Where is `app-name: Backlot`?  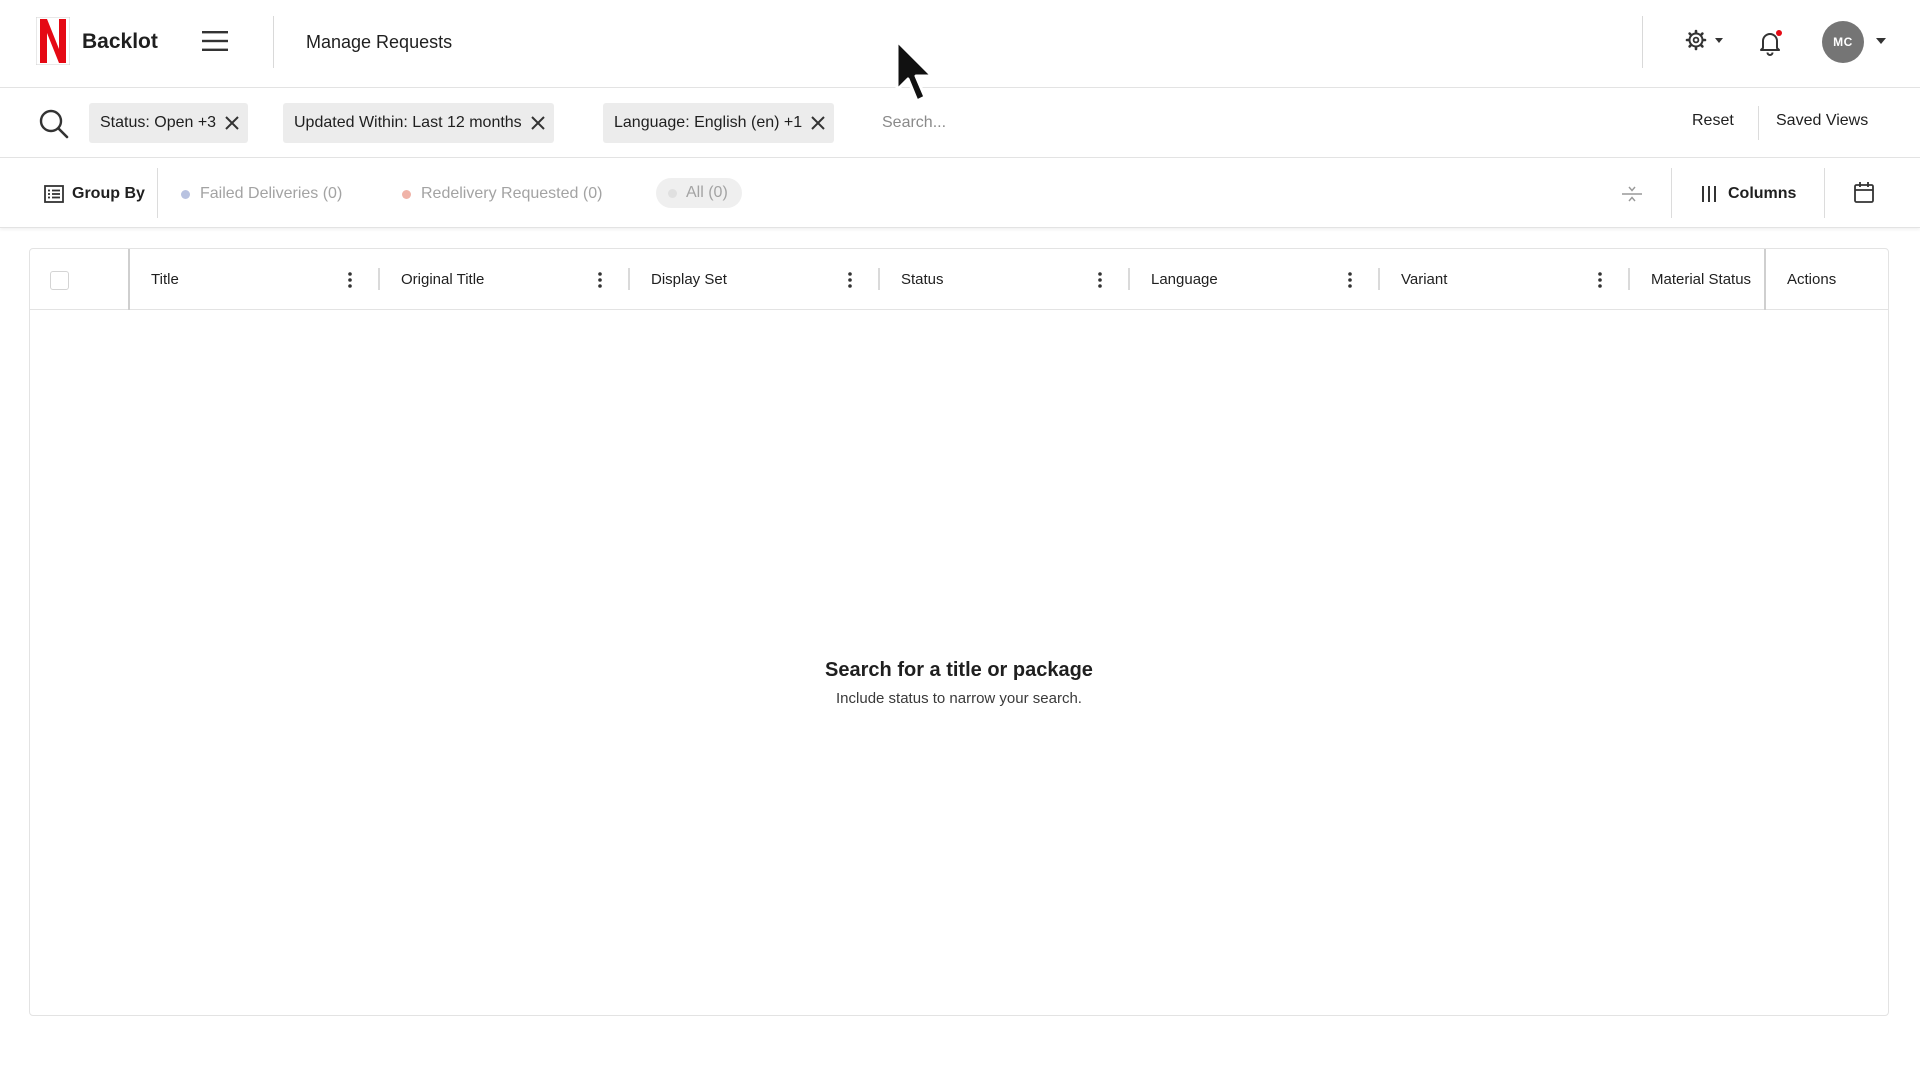
app-name: Backlot is located at coordinates (120, 42).